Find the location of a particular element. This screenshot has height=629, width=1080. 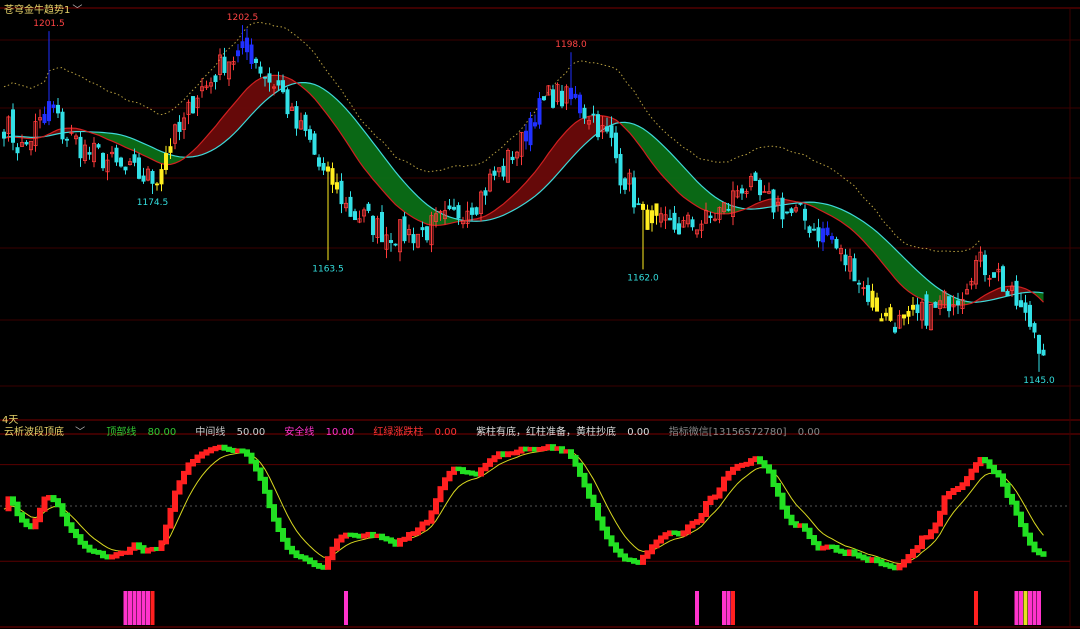

price-annotation: 1174.5 is located at coordinates (153, 203).